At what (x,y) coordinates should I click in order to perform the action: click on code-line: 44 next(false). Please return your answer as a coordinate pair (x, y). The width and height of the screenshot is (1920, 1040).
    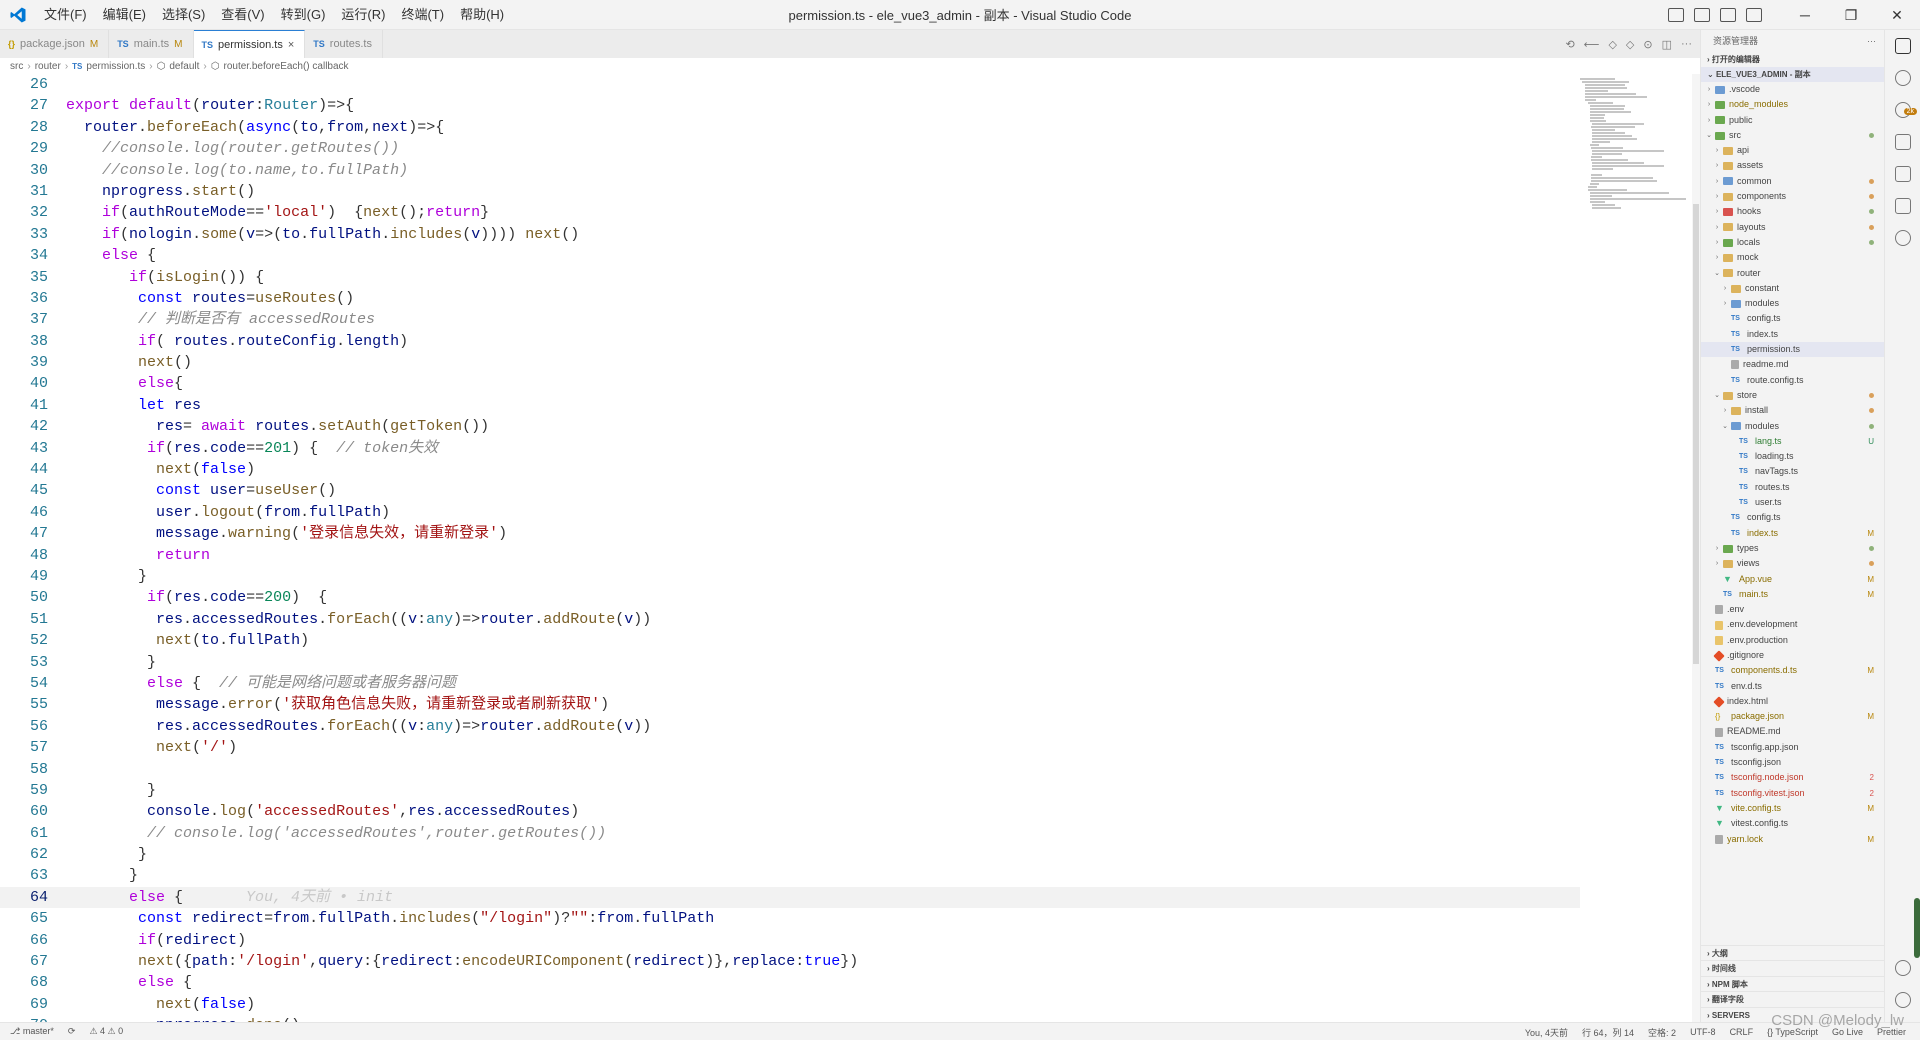
    Looking at the image, I should click on (790, 469).